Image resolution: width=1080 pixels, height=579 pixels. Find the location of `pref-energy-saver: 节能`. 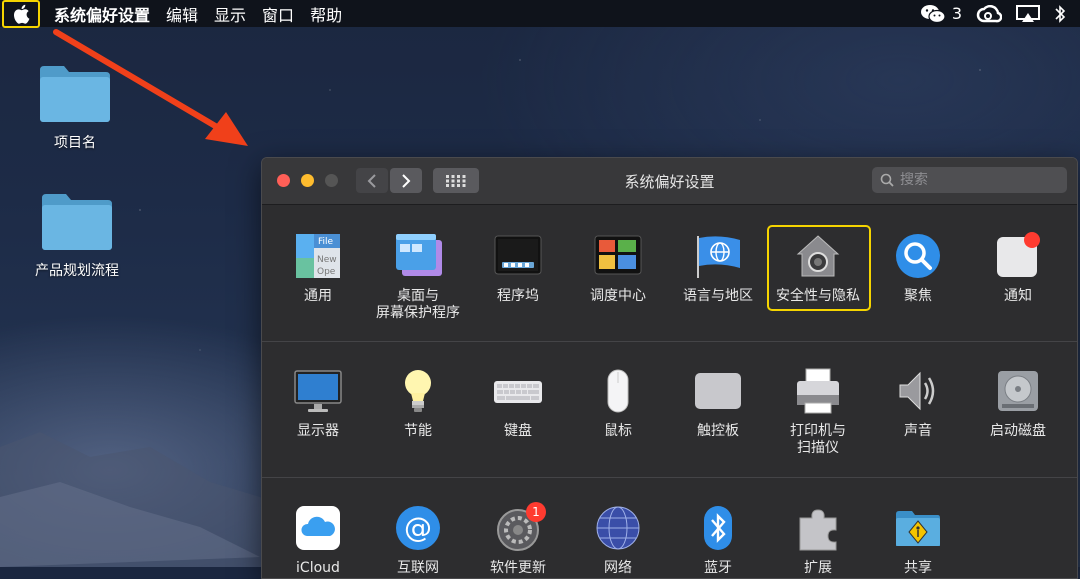

pref-energy-saver: 节能 is located at coordinates (418, 403).